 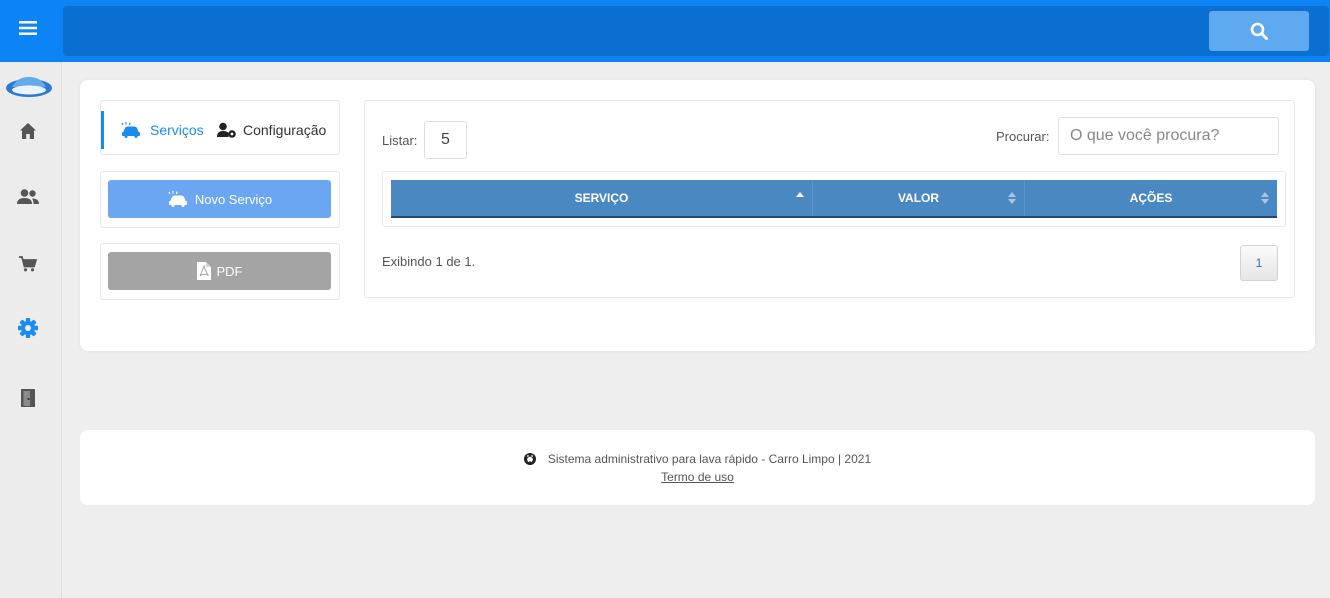 What do you see at coordinates (400, 140) in the screenshot?
I see `list-length-label: Listar:` at bounding box center [400, 140].